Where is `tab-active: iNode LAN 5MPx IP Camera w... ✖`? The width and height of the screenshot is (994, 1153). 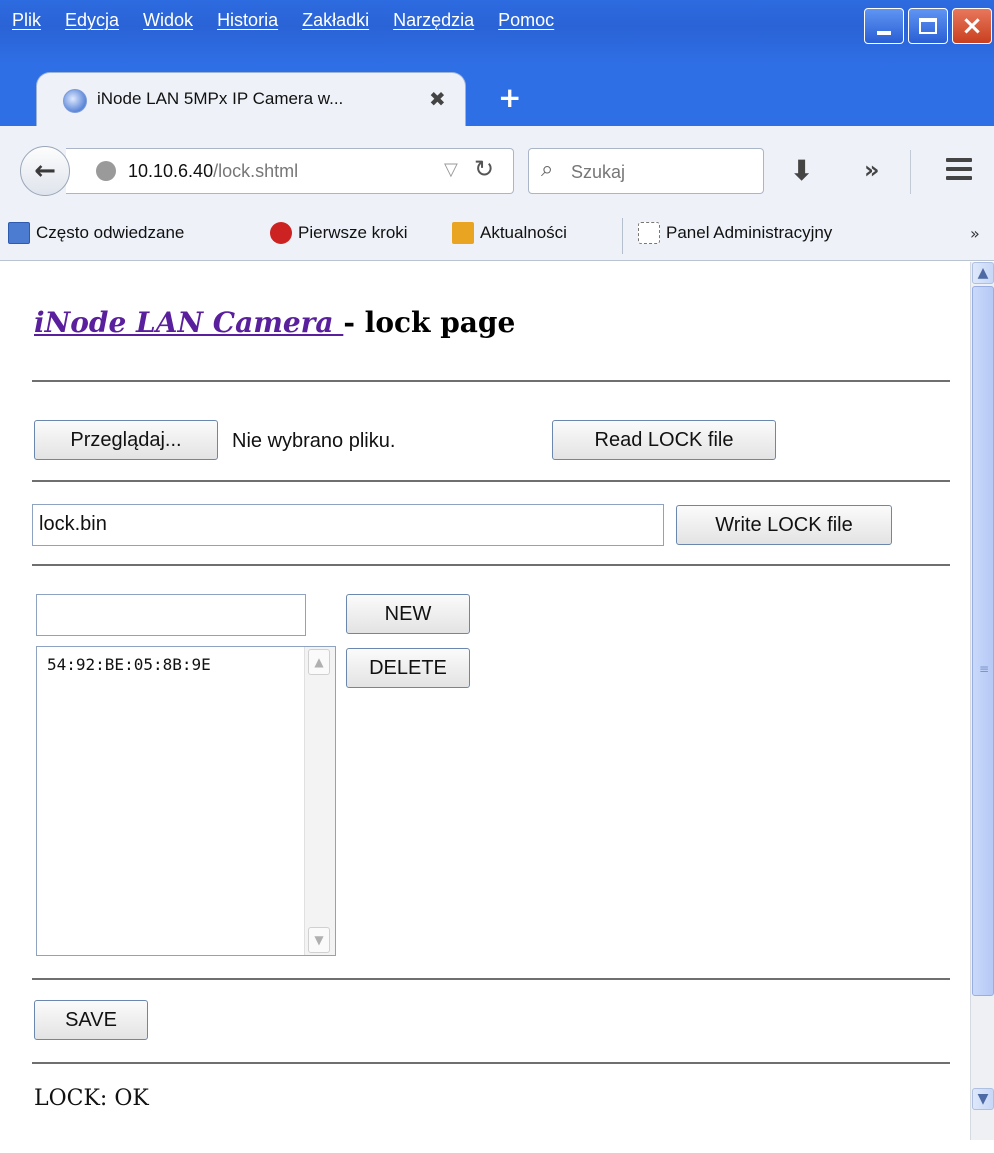 tab-active: iNode LAN 5MPx IP Camera w... ✖ is located at coordinates (251, 100).